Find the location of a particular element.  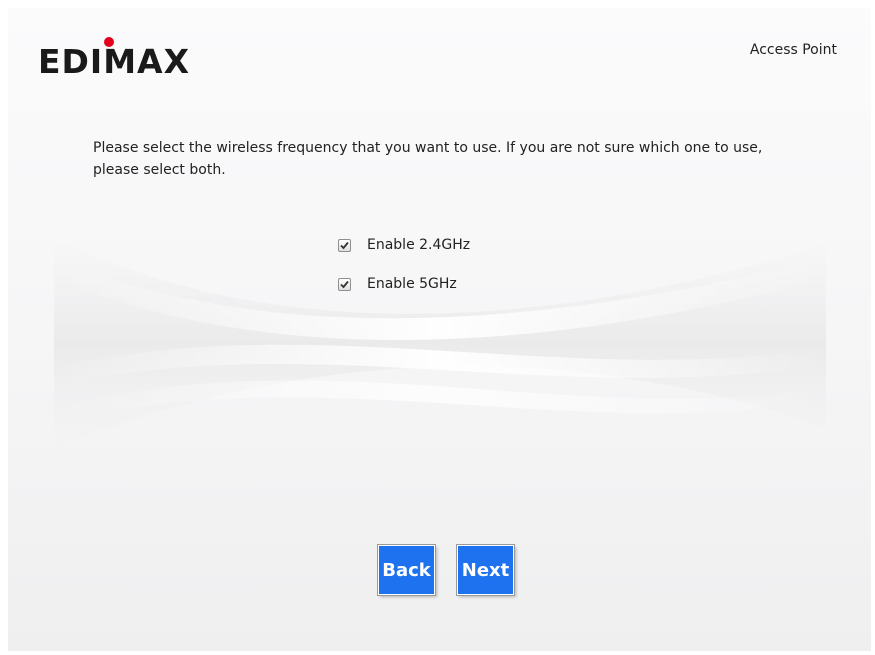

enable-2-4ghz-checkbox is located at coordinates (344, 245).